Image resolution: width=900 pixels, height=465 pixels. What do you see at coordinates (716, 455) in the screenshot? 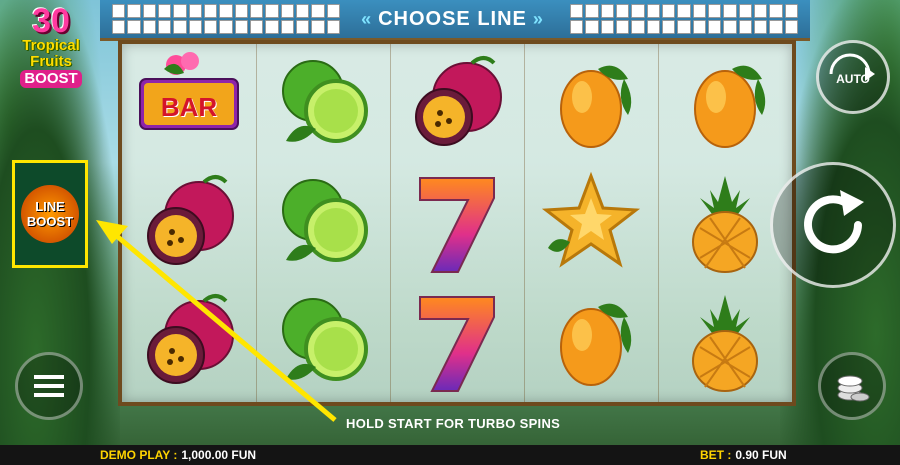
I see `bet-label: BET :` at bounding box center [716, 455].